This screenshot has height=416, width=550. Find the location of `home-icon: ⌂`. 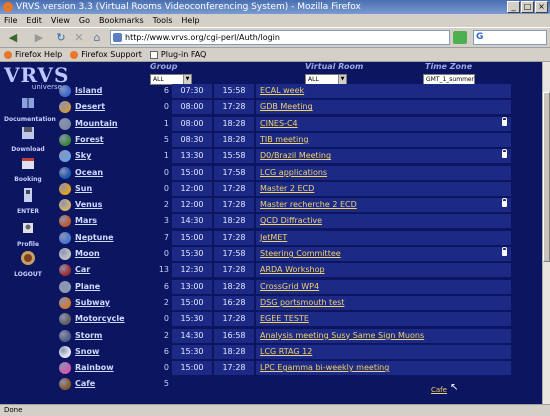

home-icon: ⌂ is located at coordinates (97, 37).